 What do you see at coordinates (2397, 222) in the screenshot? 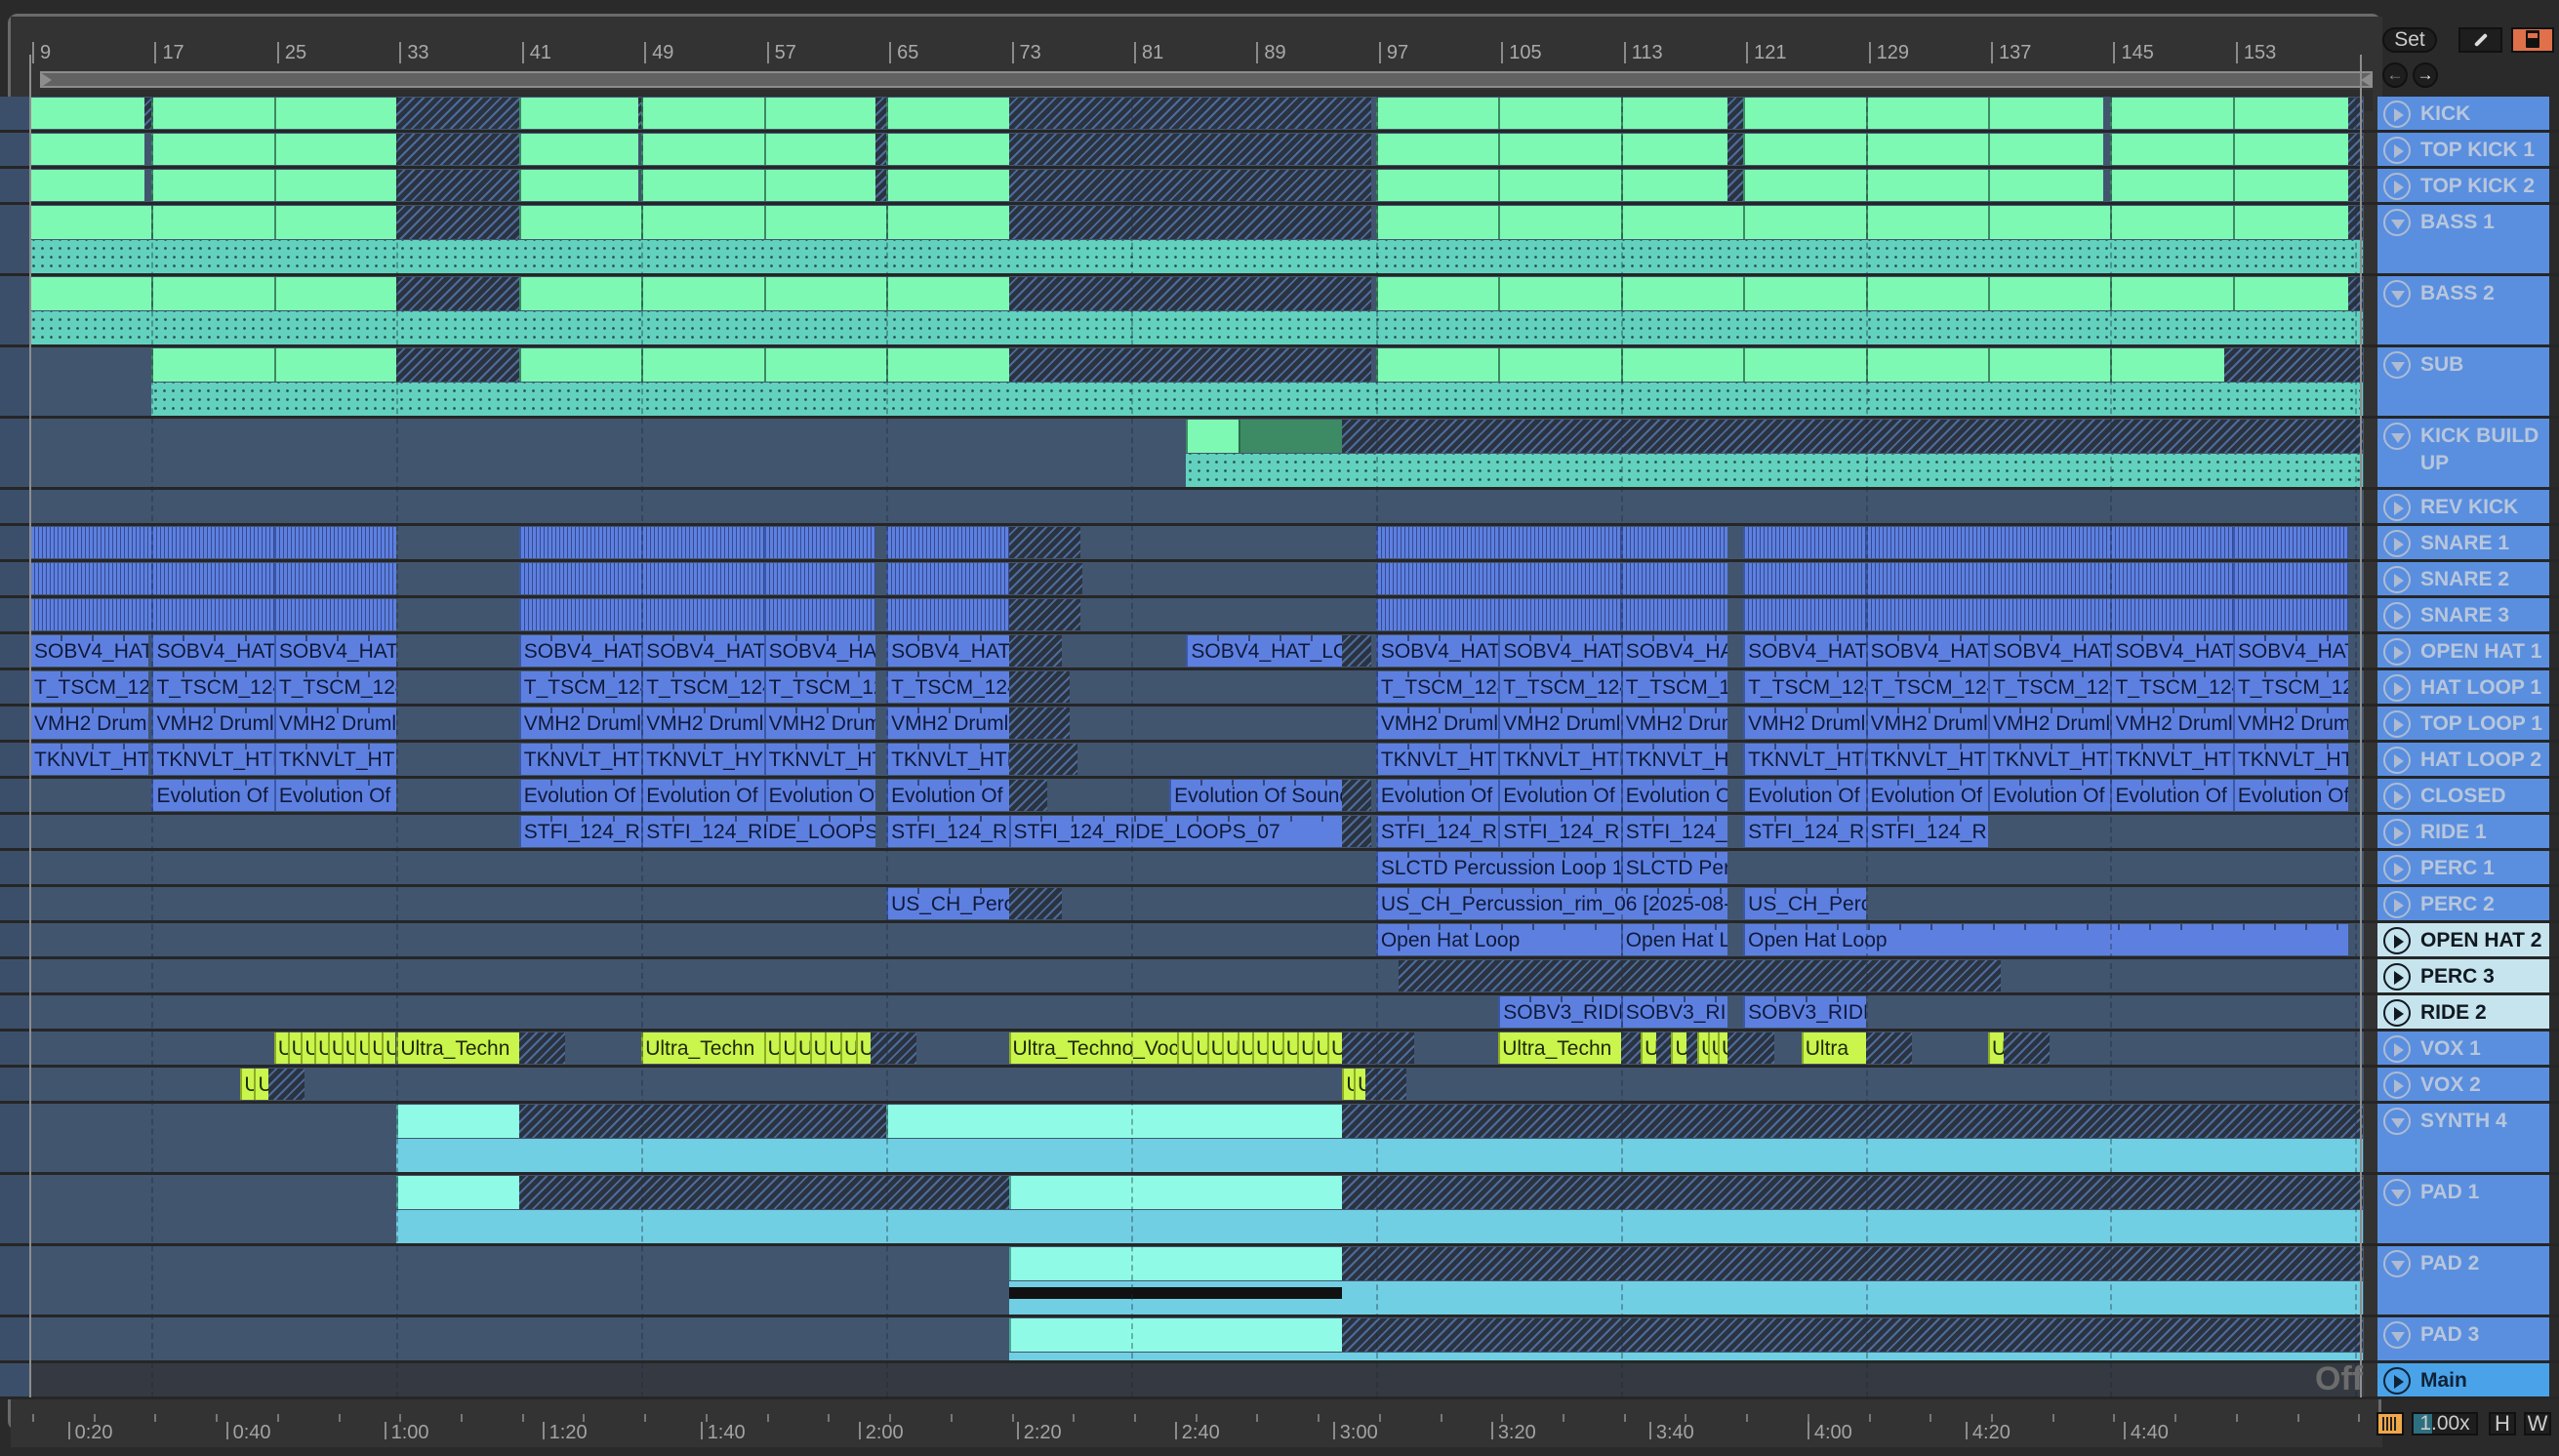
I see `fold-arrow-icon` at bounding box center [2397, 222].